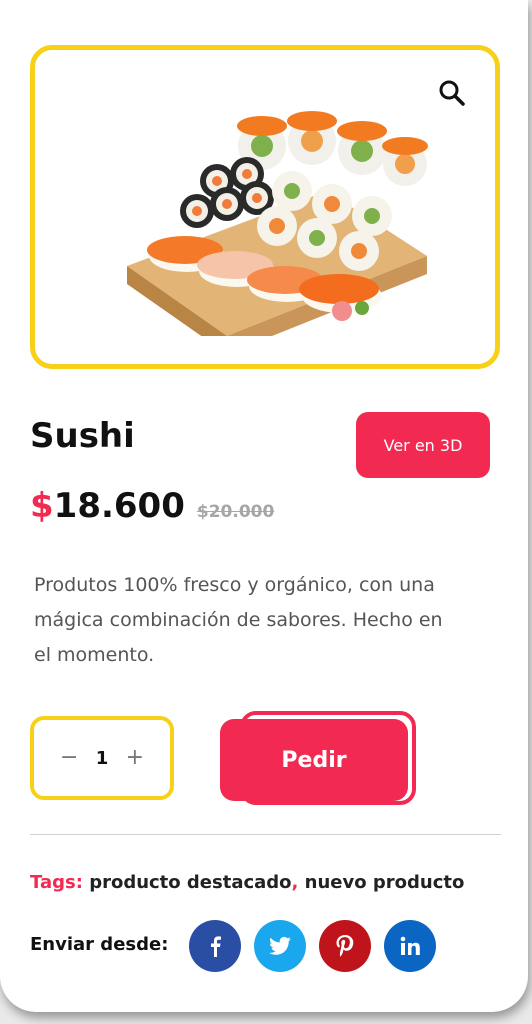 This screenshot has width=532, height=1024. I want to click on social-share-buttons, so click(312, 946).